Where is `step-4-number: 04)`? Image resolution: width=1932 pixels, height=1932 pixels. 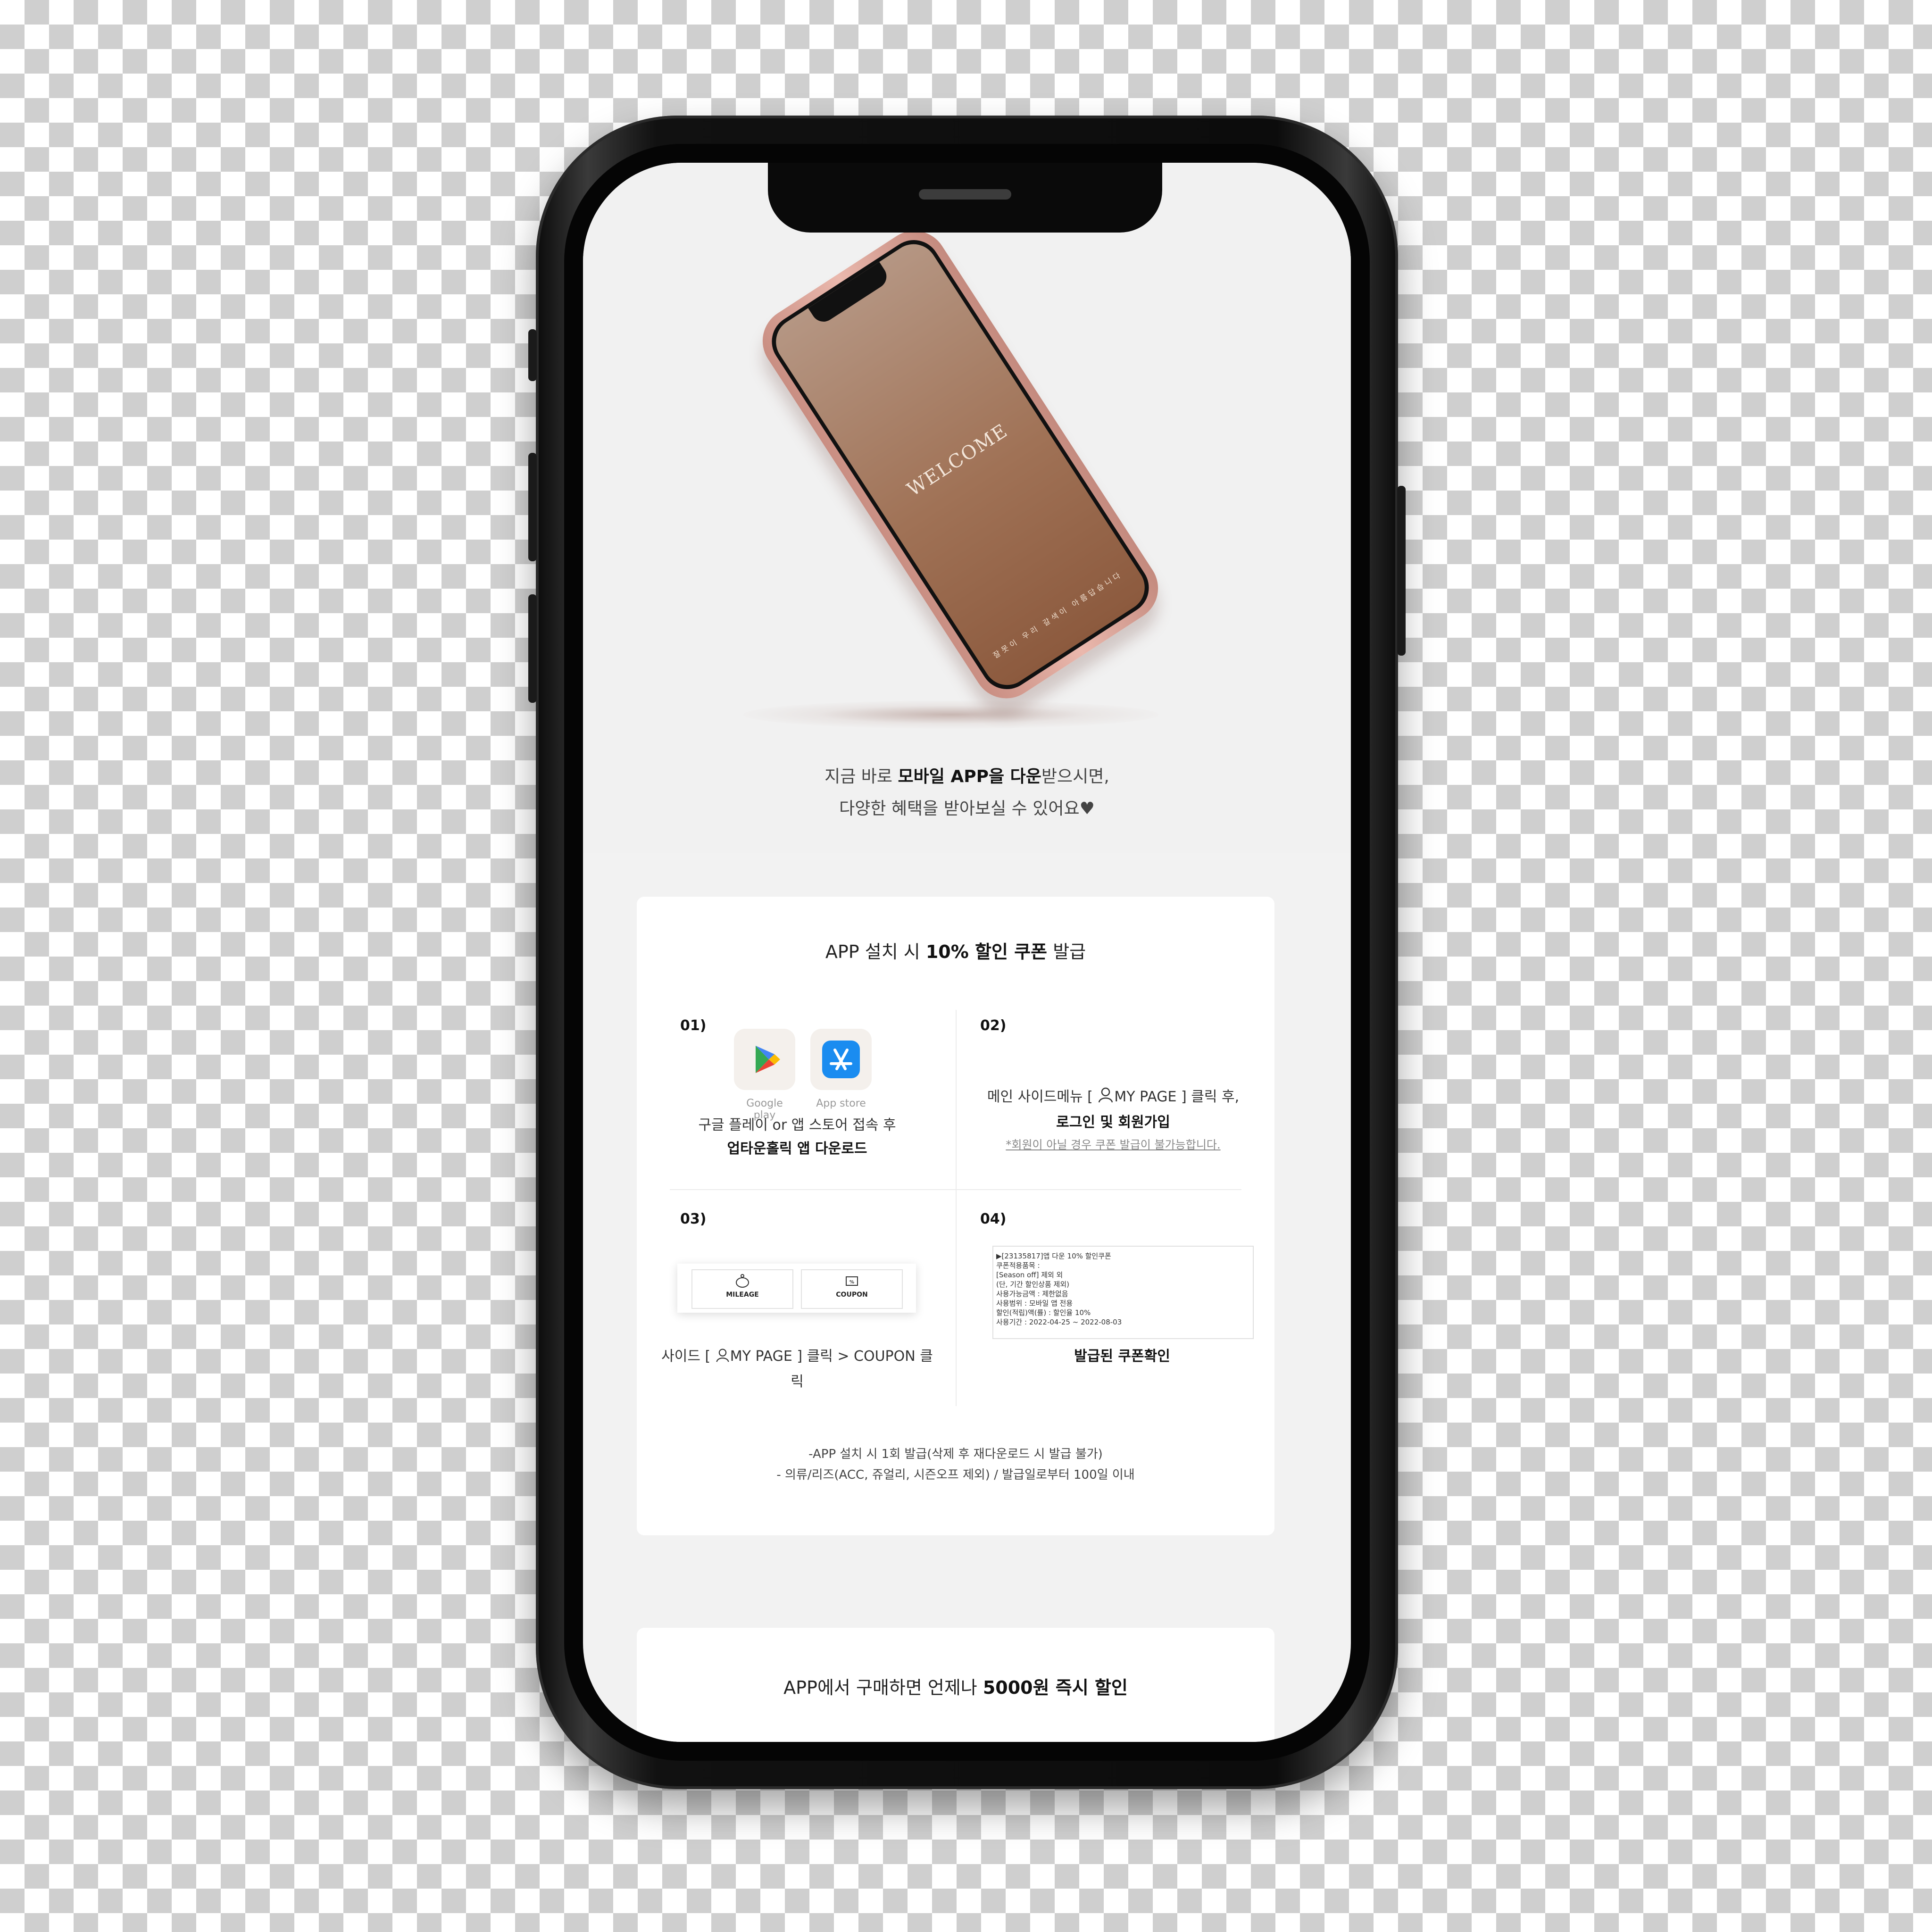
step-4-number: 04) is located at coordinates (994, 1219).